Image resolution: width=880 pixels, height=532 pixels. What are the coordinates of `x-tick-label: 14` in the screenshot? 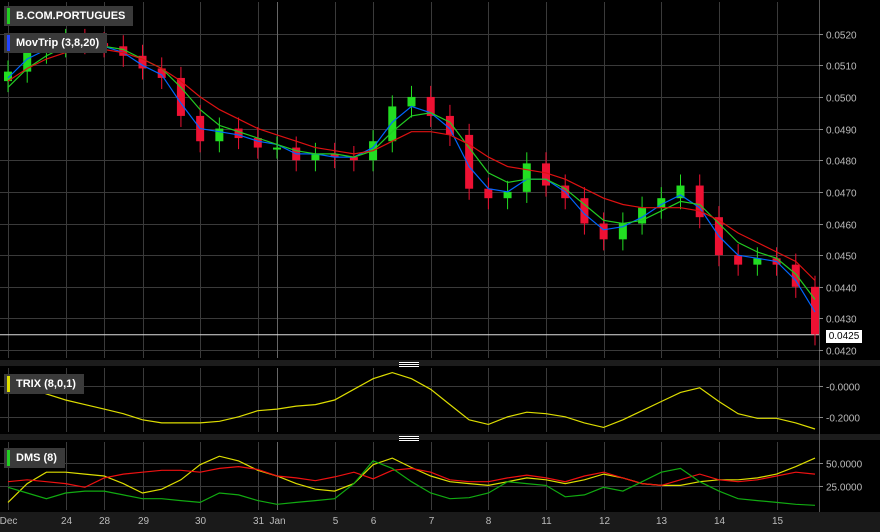 It's located at (720, 521).